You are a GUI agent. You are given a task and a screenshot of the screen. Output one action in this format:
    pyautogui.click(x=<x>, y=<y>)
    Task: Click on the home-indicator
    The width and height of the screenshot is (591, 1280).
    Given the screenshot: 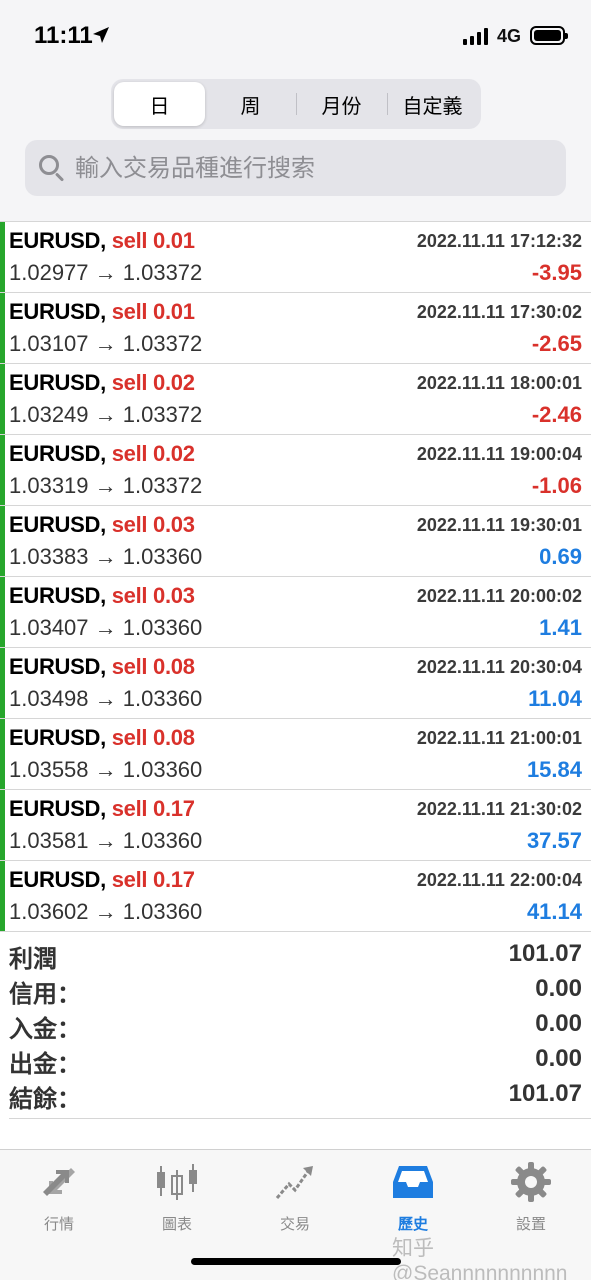 What is the action you would take?
    pyautogui.click(x=296, y=1261)
    